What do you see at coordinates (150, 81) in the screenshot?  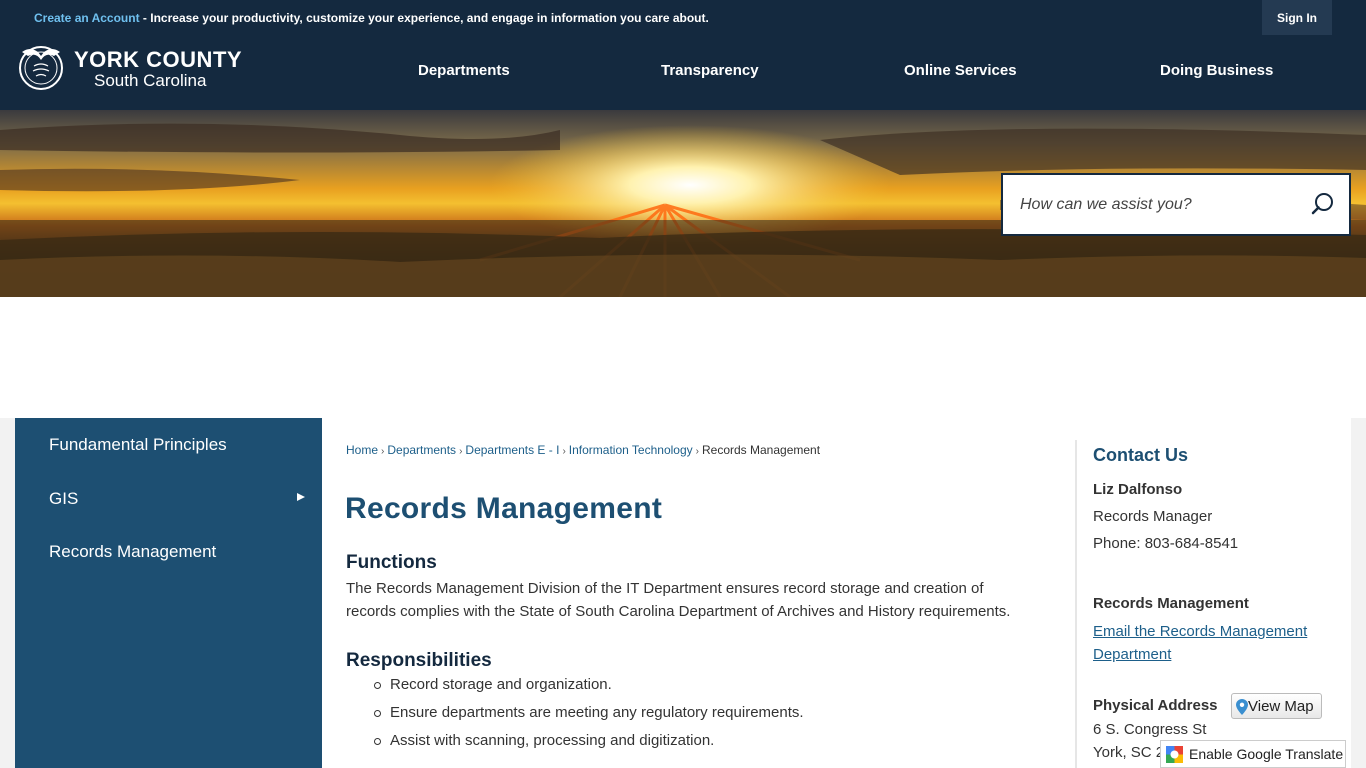 I see `logo-subtitle: South Carolina` at bounding box center [150, 81].